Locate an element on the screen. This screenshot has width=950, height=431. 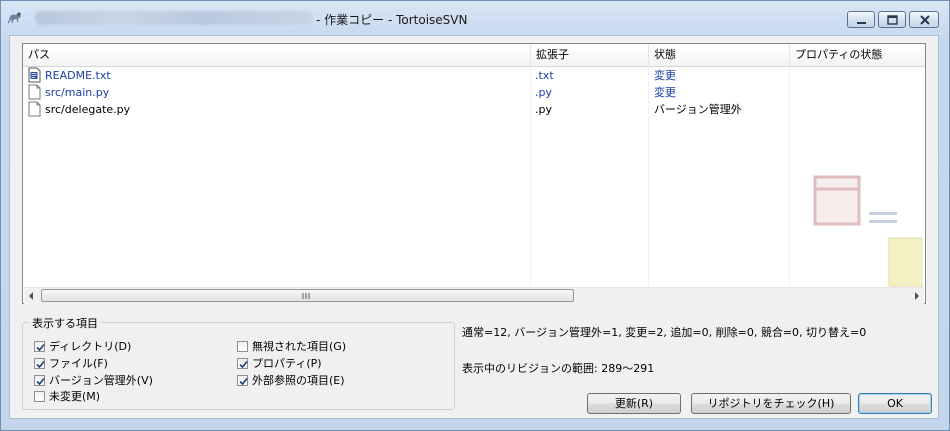
scrollbar-thumb is located at coordinates (307, 295).